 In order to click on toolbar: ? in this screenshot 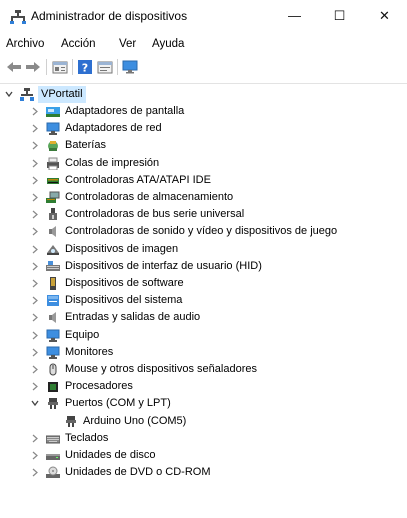, I will do `click(203, 67)`.